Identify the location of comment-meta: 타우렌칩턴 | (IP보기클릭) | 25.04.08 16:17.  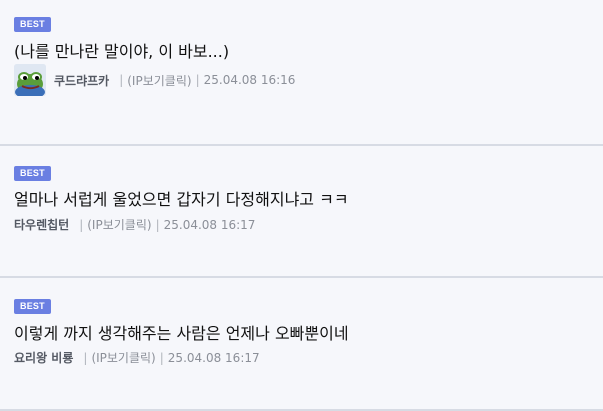
(134, 224).